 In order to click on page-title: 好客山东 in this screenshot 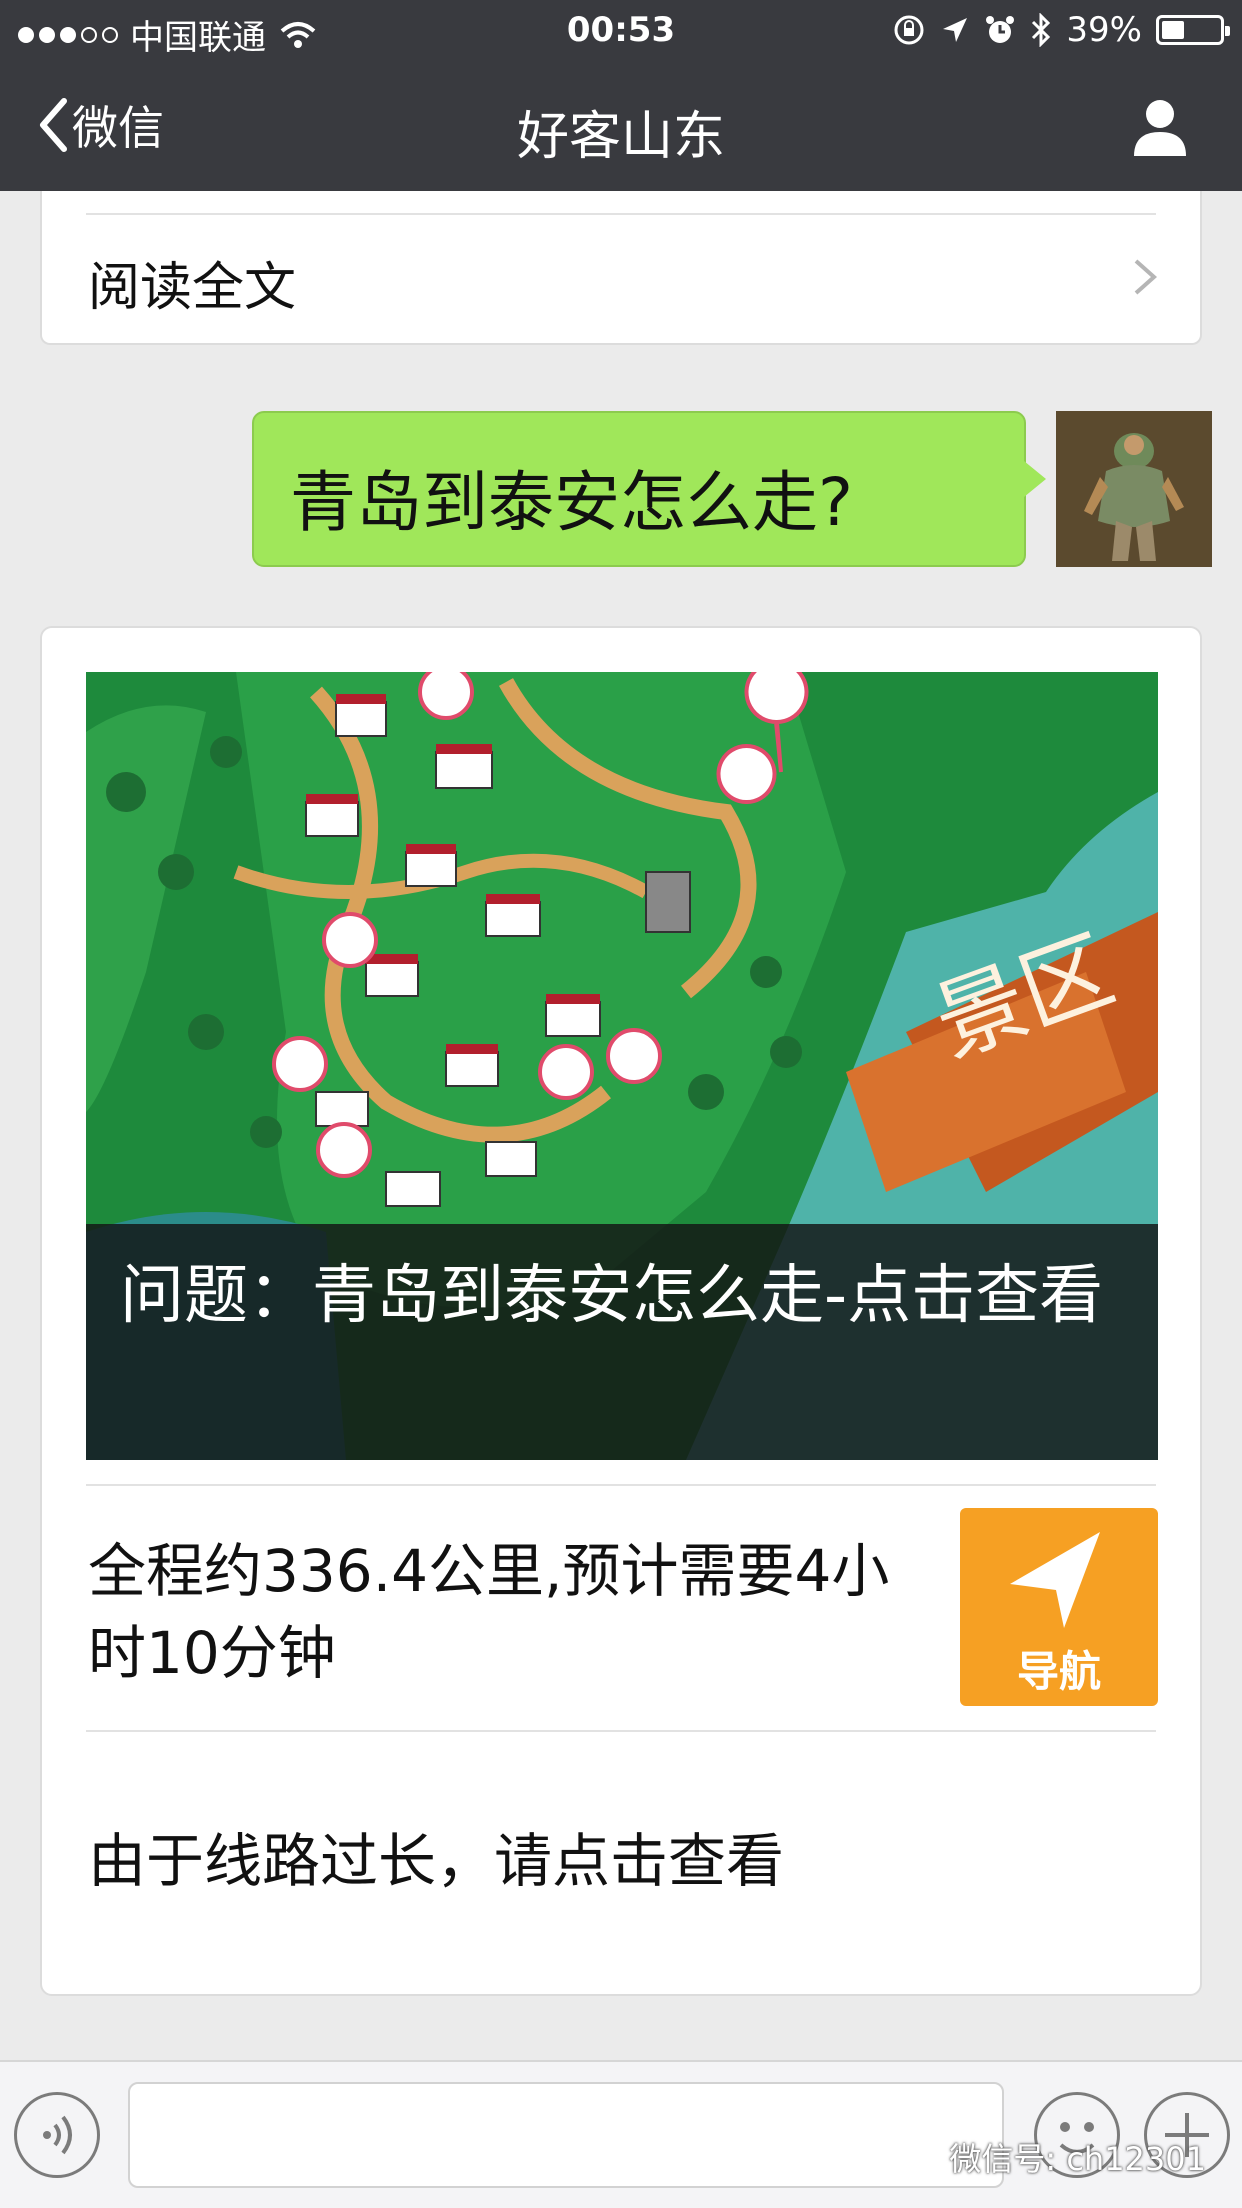, I will do `click(620, 137)`.